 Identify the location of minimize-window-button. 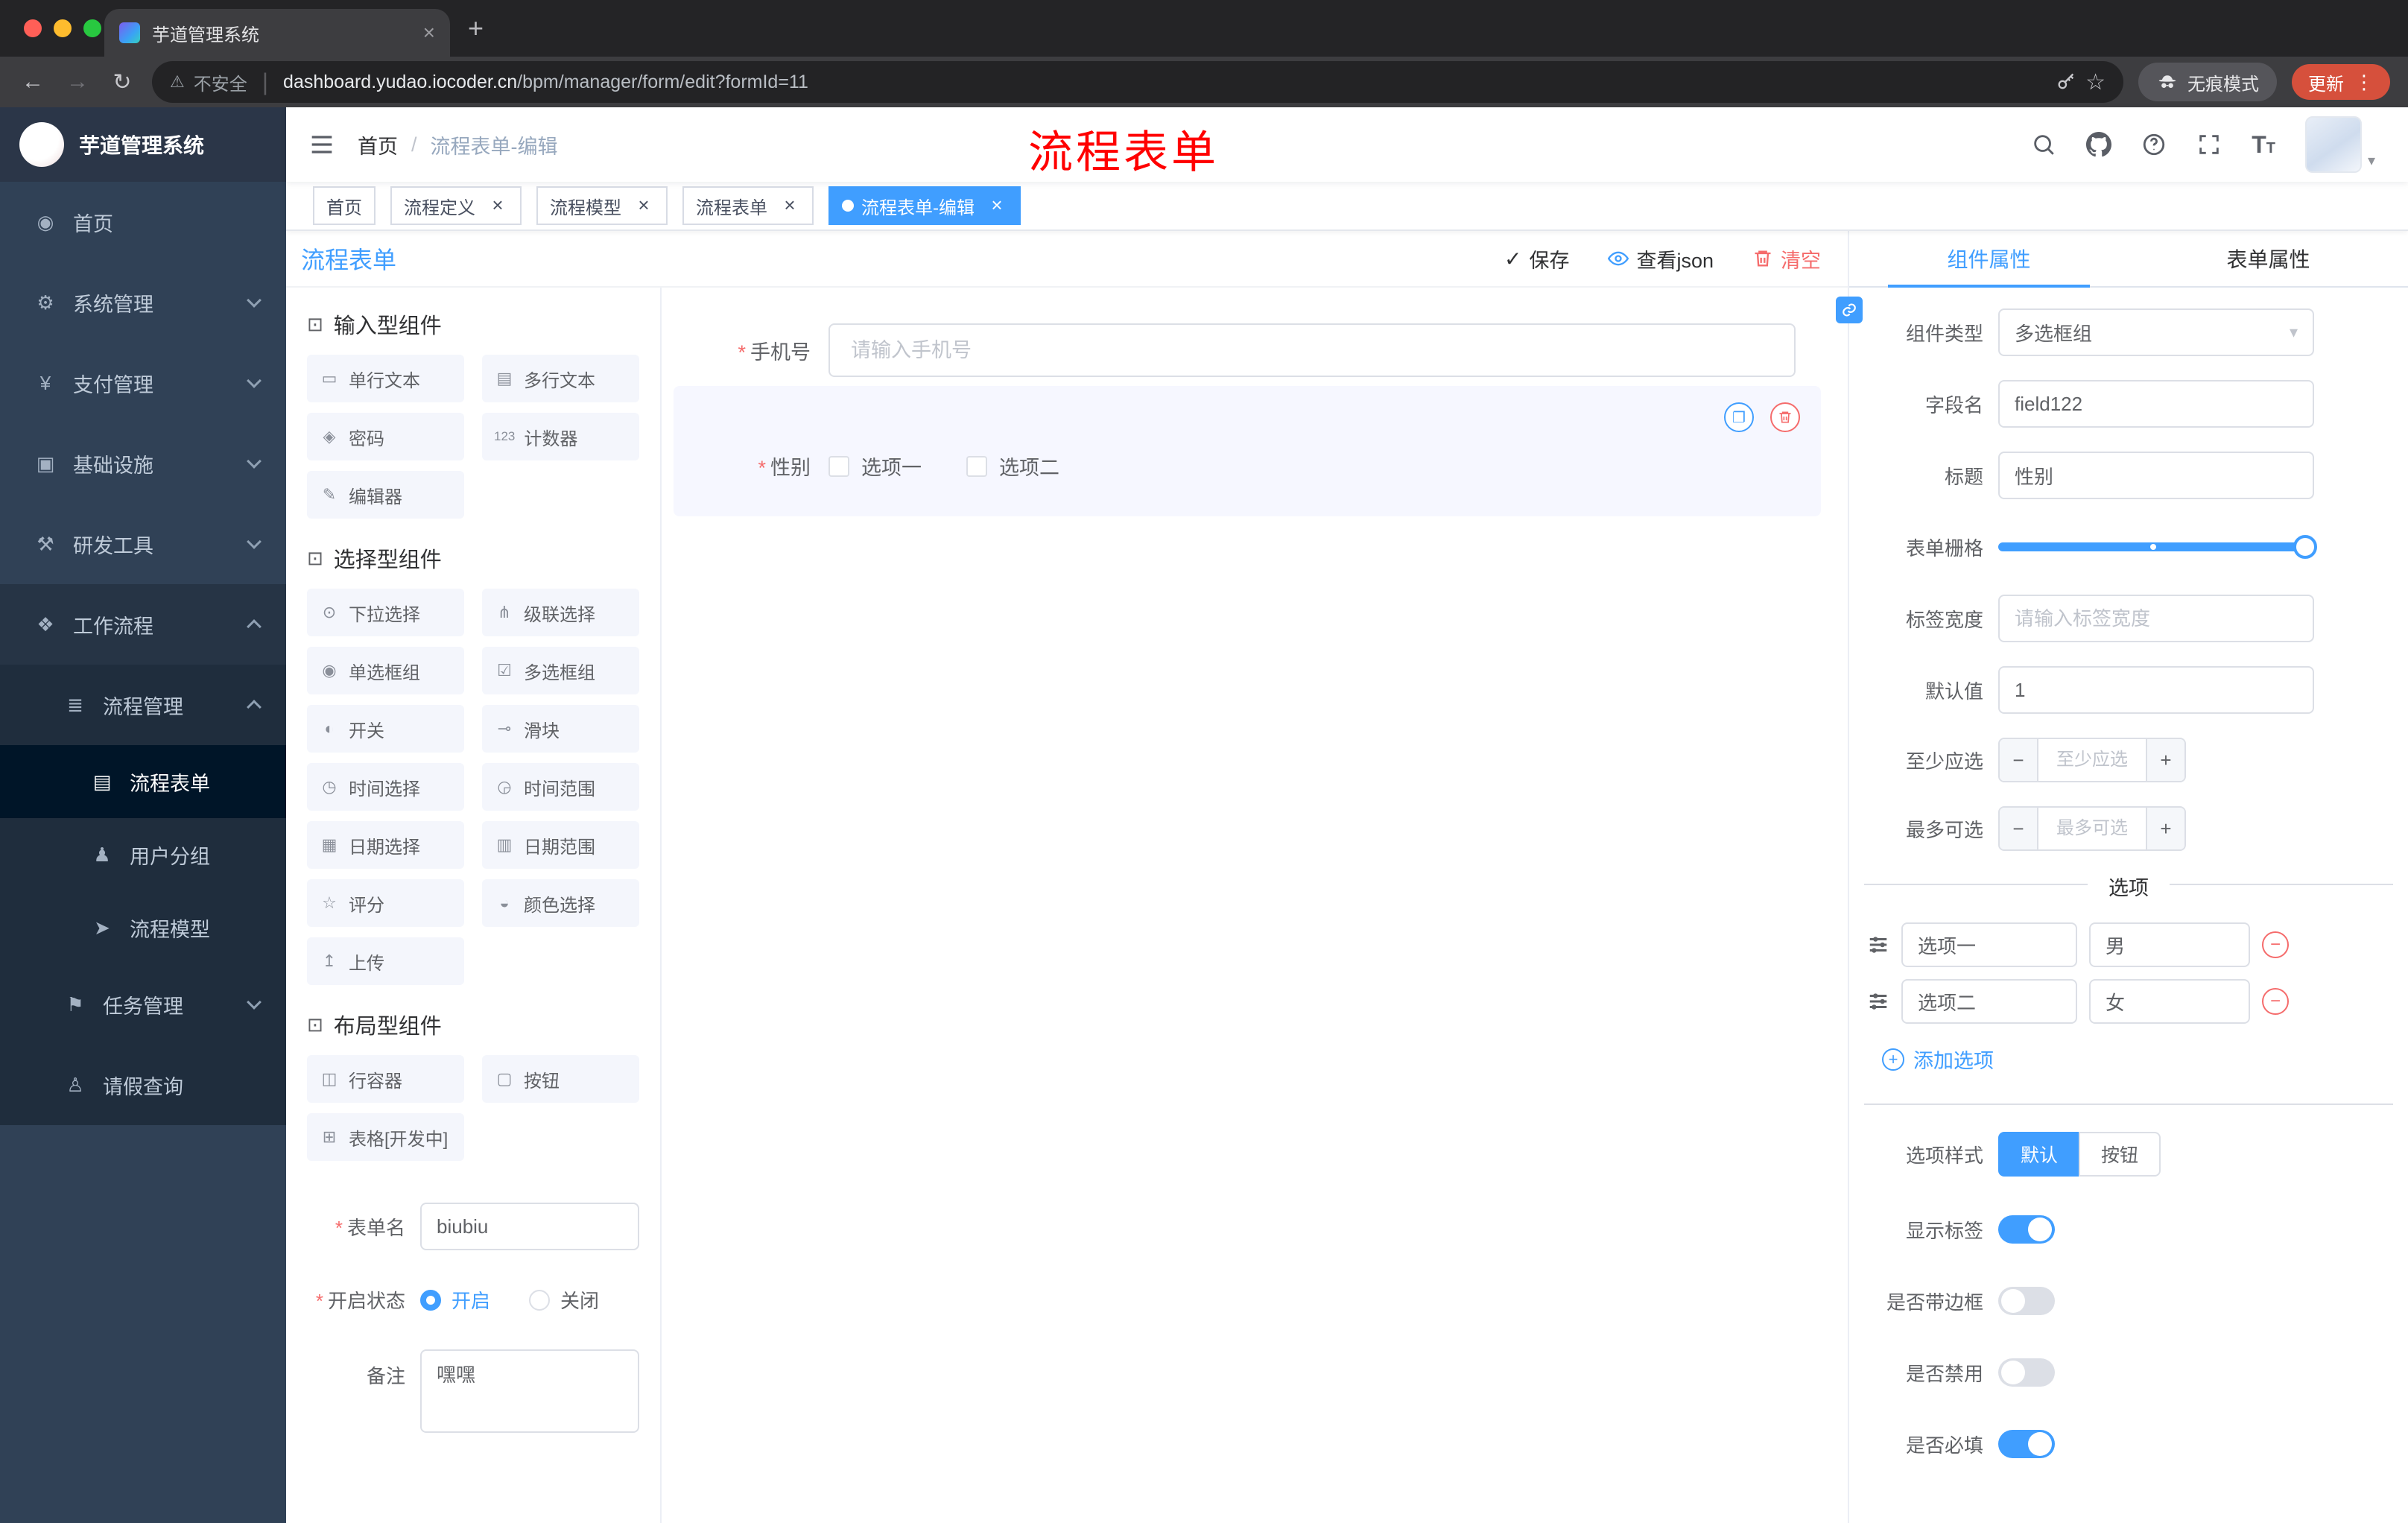
(63, 28).